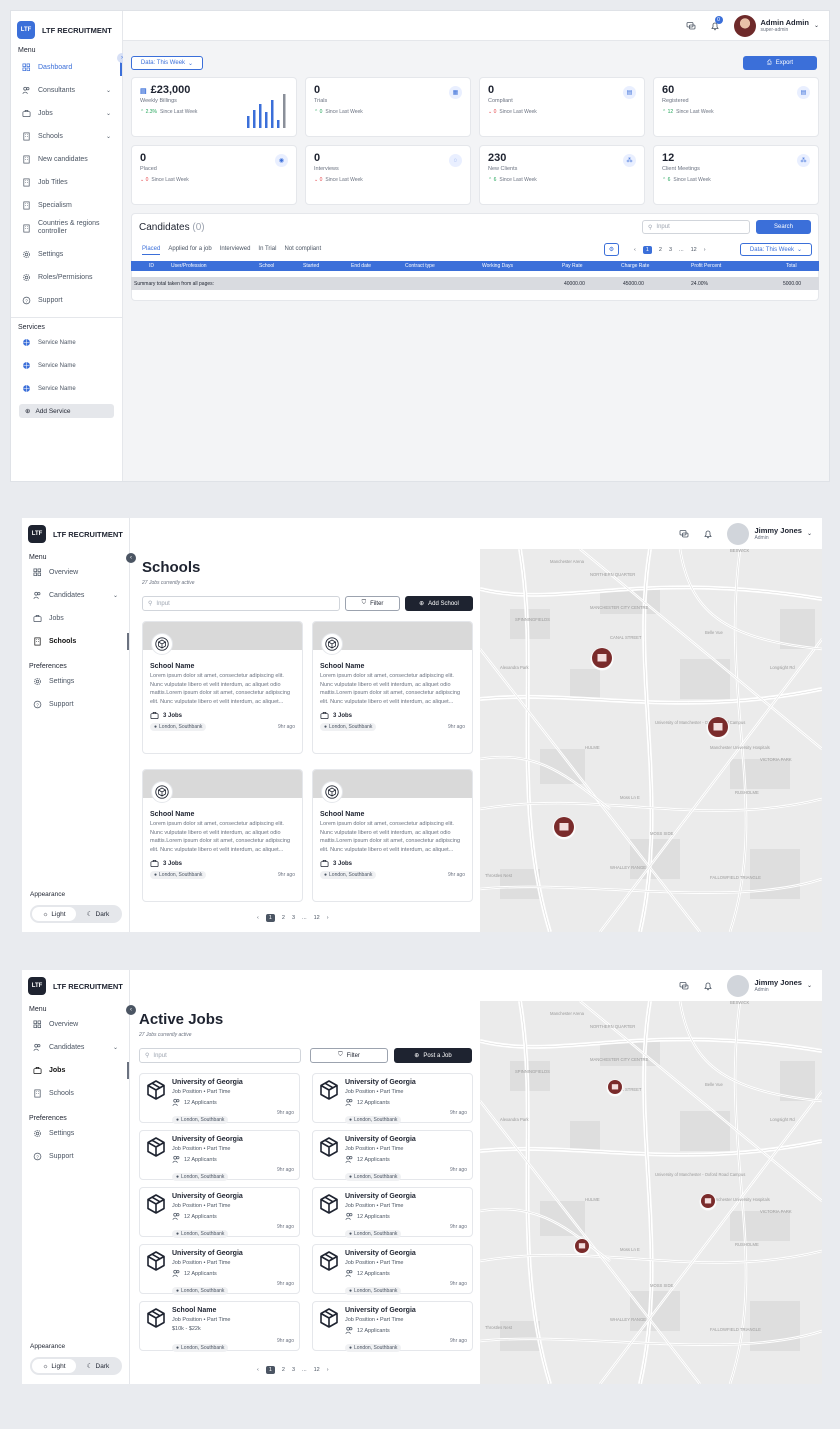  I want to click on sidebar-item-new-candidates: New candidates, so click(66, 159).